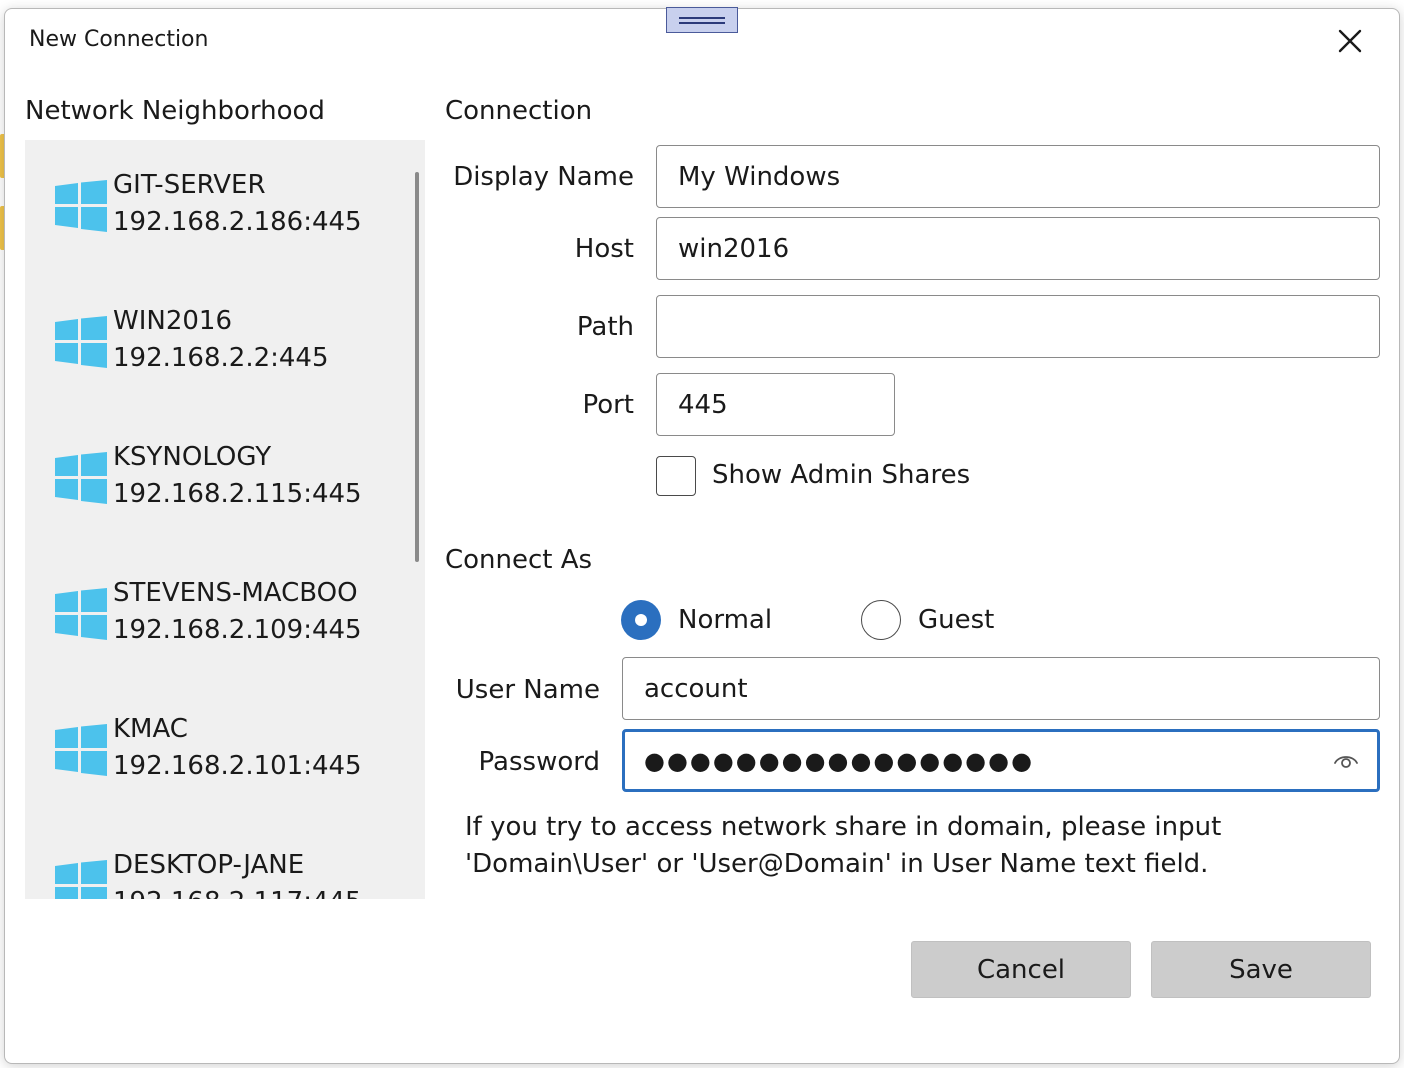 Image resolution: width=1404 pixels, height=1068 pixels. Describe the element at coordinates (956, 620) in the screenshot. I see `radio-guest-label: Guest` at that location.